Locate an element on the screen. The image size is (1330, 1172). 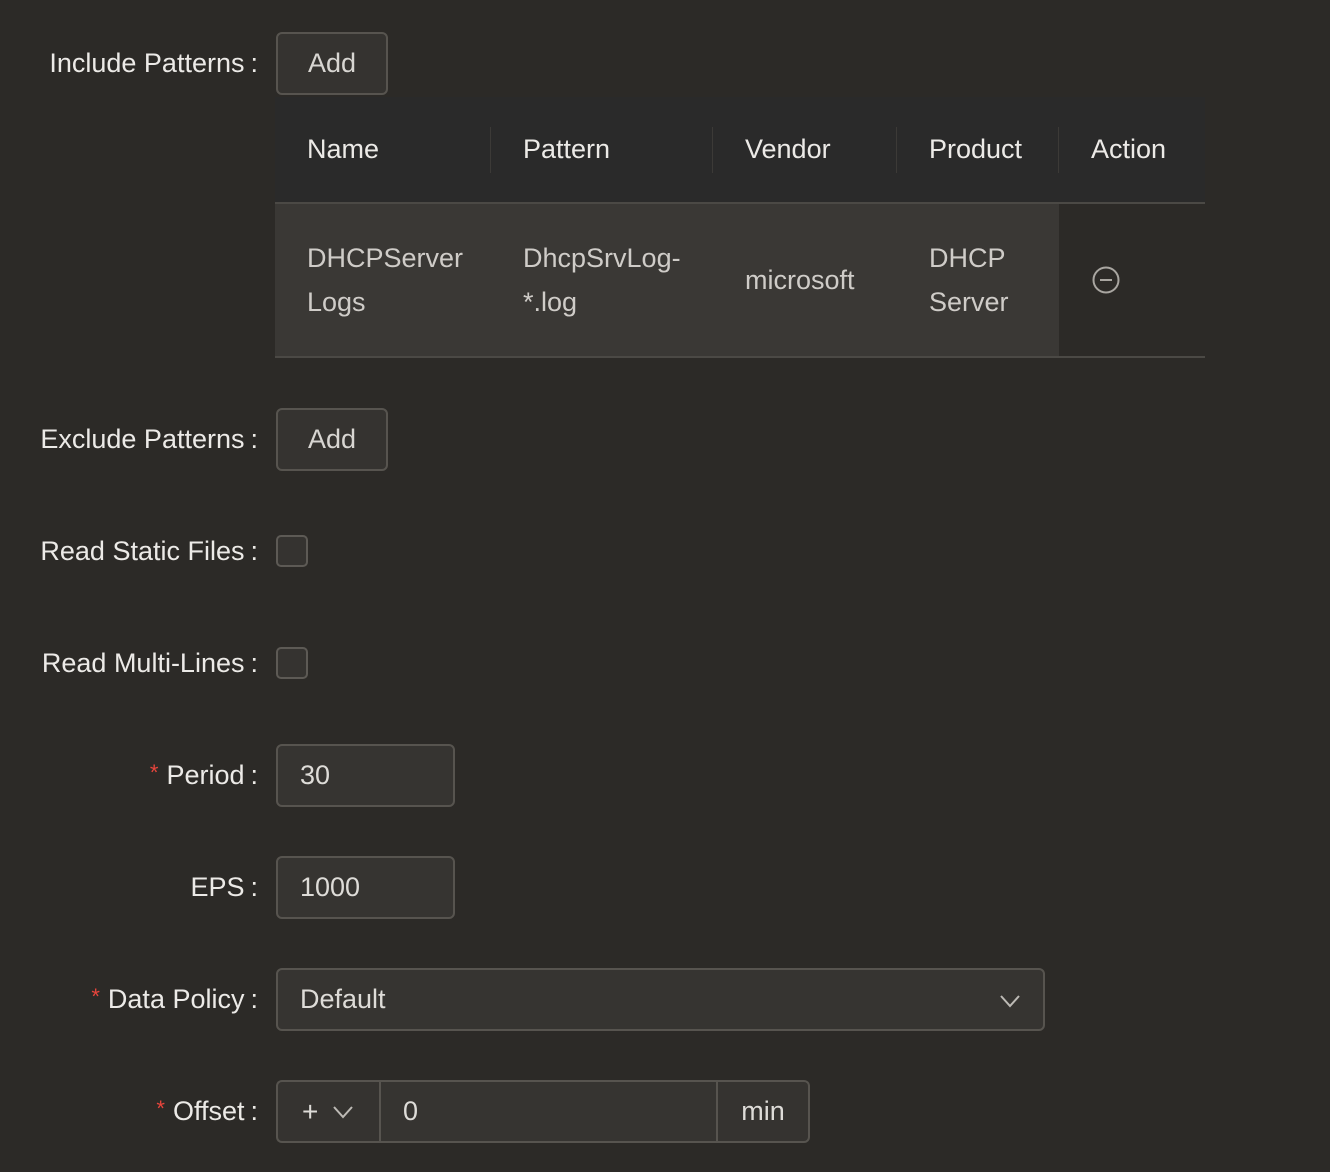
table-header: Name Pattern Vendor Product Action is located at coordinates (740, 150).